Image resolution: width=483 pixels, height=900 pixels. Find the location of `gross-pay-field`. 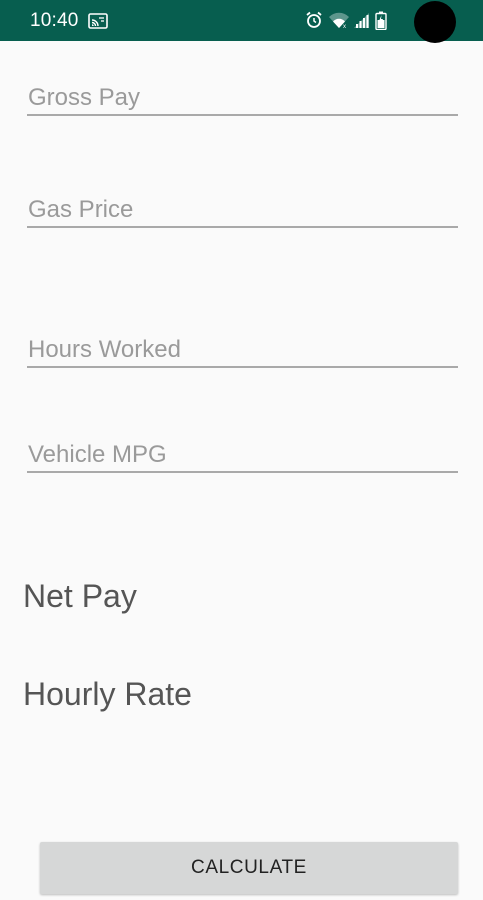

gross-pay-field is located at coordinates (243, 99).